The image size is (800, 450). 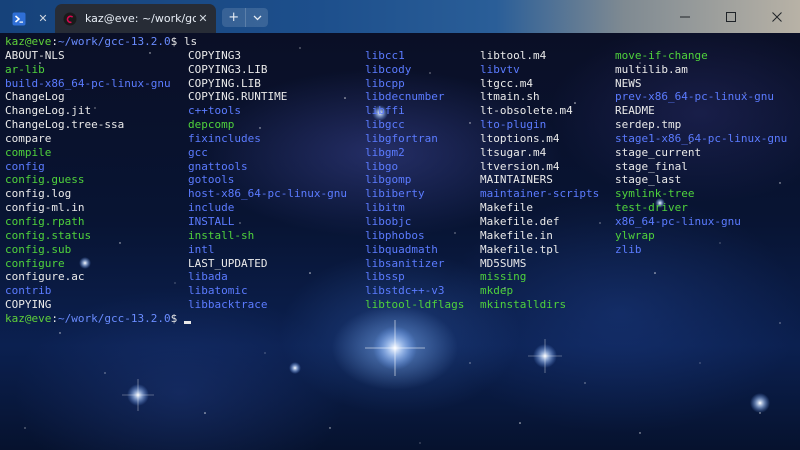 I want to click on file-entry: lto-plugin, so click(x=513, y=125).